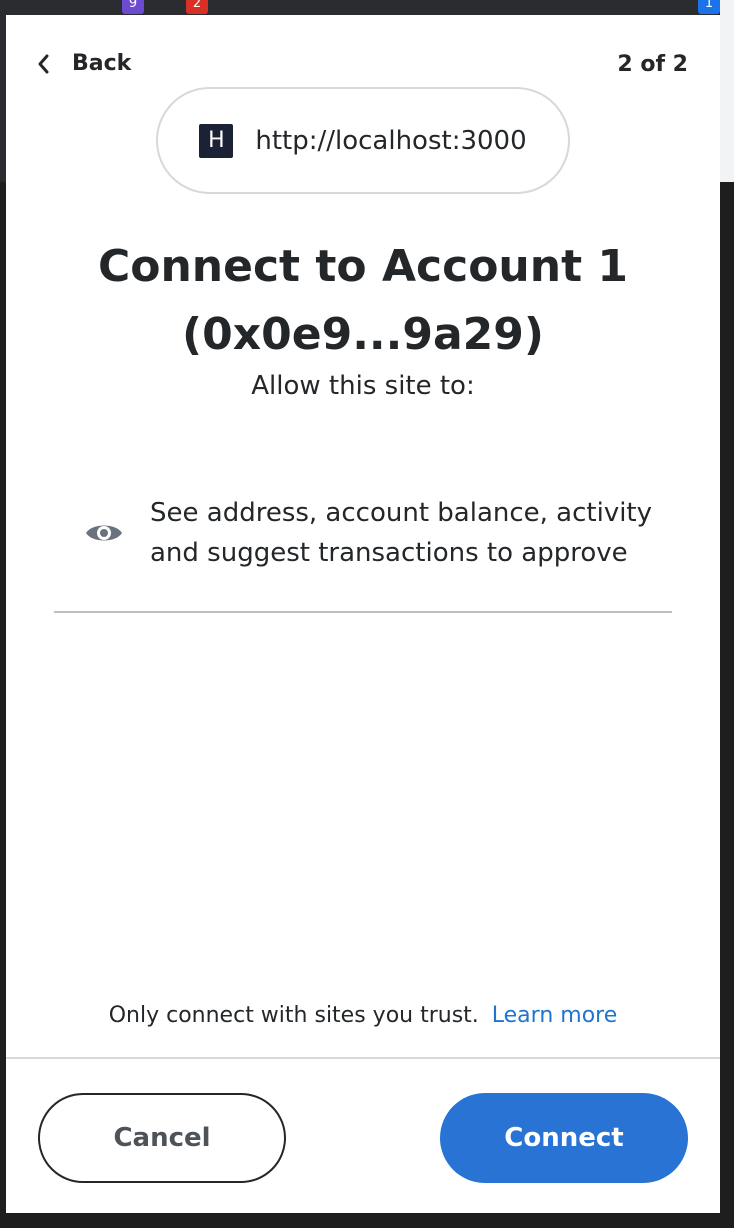 Image resolution: width=734 pixels, height=1228 pixels. Describe the element at coordinates (389, 553) in the screenshot. I see `permission-line: and suggest transactions to approve` at that location.